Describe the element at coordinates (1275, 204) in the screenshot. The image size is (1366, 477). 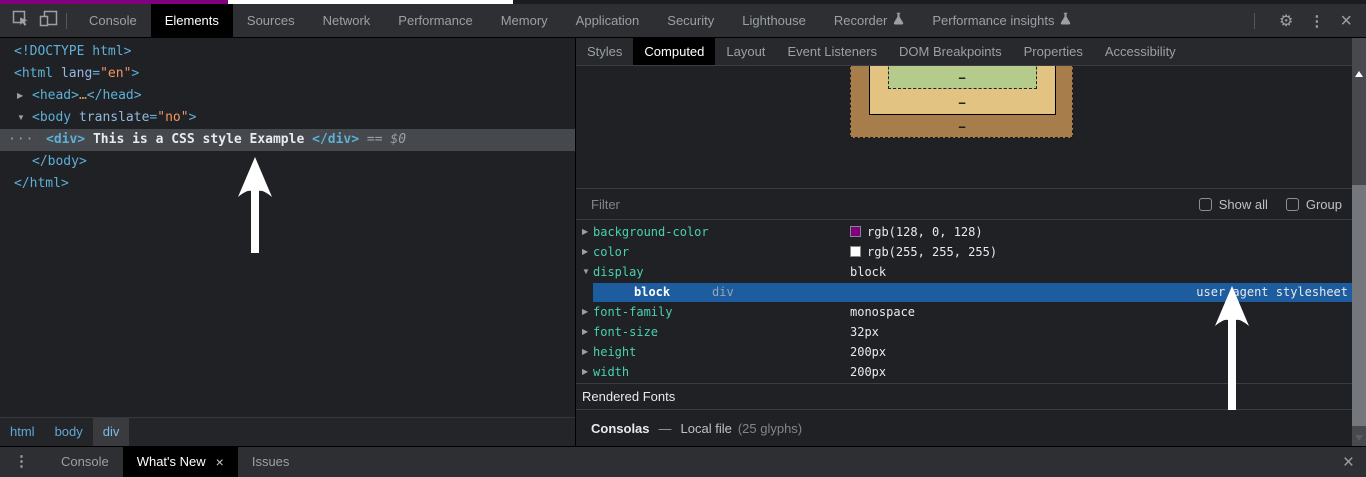
I see `filter-checkbox-group: Show all Group` at that location.